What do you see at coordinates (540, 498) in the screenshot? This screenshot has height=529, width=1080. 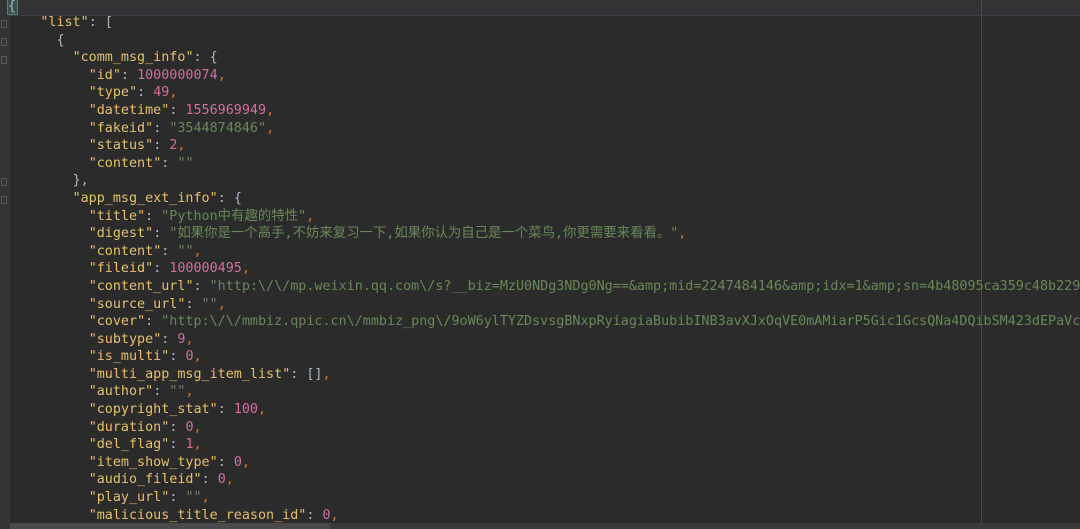 I see `code-line: "play_url": "",` at bounding box center [540, 498].